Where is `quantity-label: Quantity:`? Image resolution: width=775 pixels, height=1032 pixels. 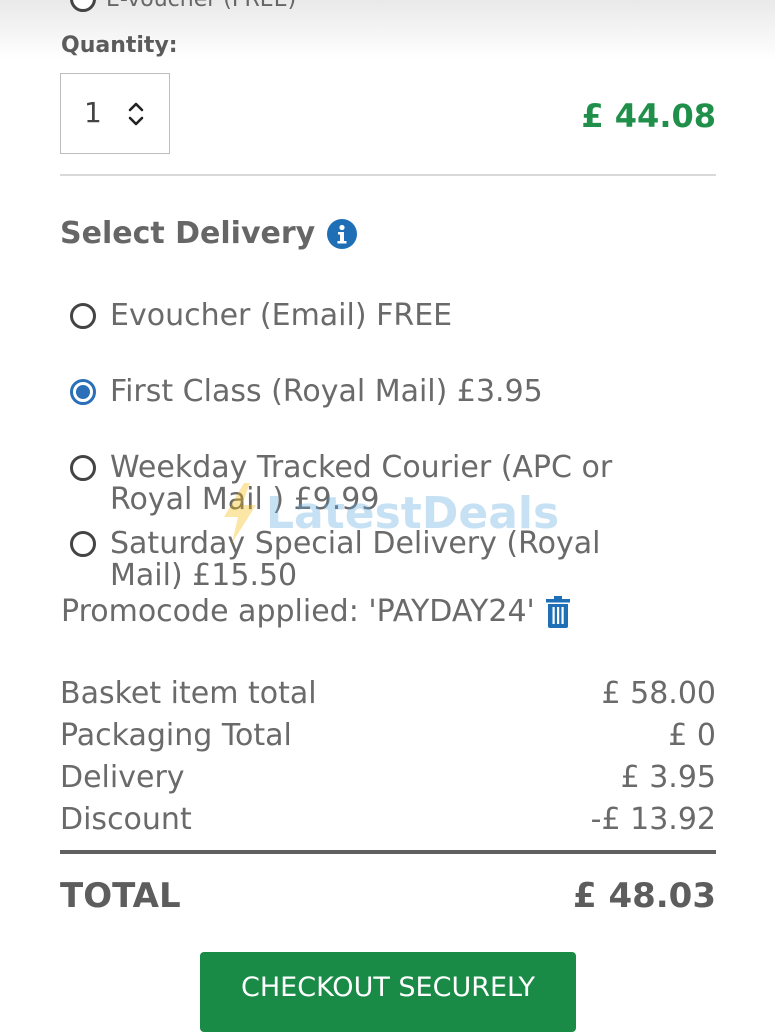 quantity-label: Quantity: is located at coordinates (119, 45).